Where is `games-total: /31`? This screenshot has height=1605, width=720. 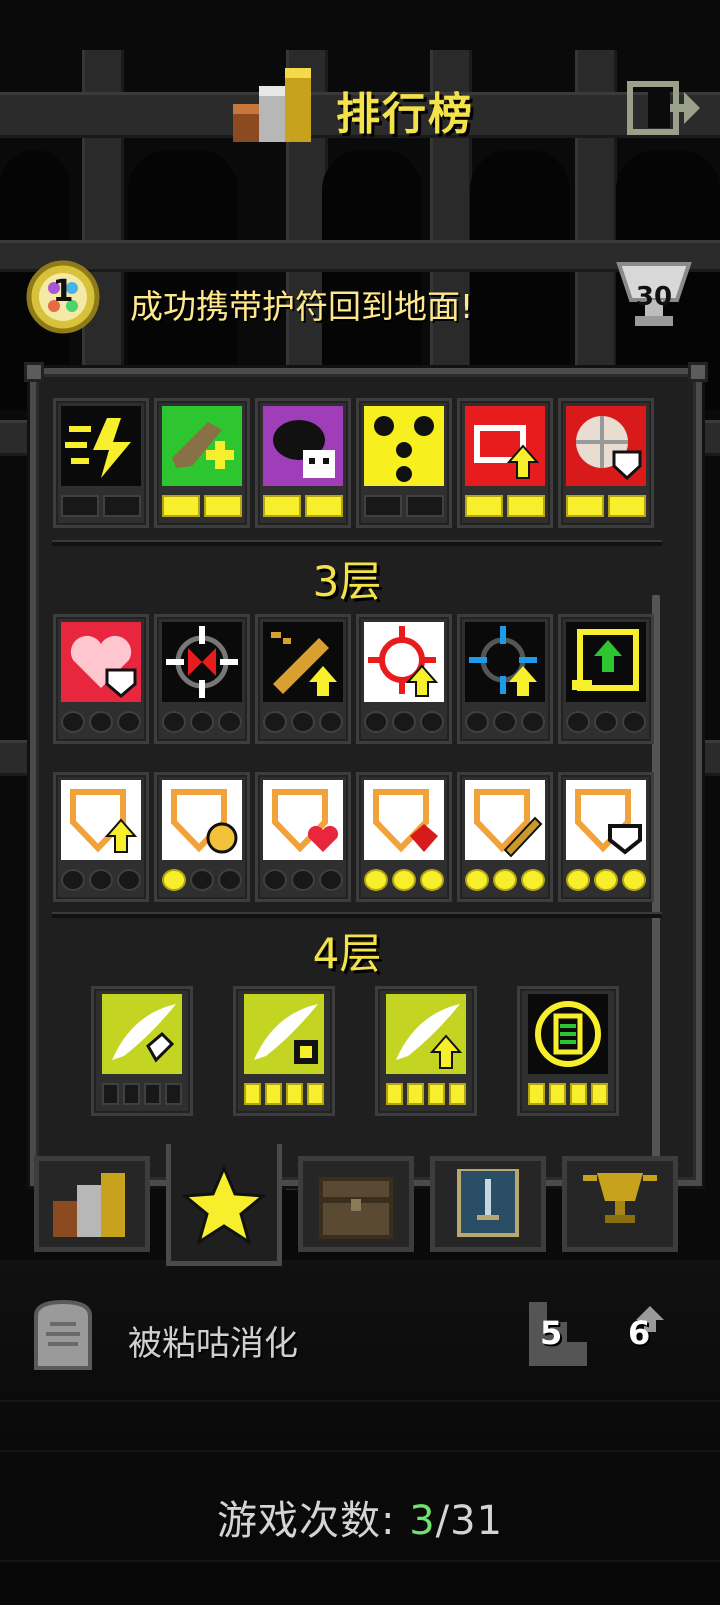
games-total: /31 is located at coordinates (469, 1521).